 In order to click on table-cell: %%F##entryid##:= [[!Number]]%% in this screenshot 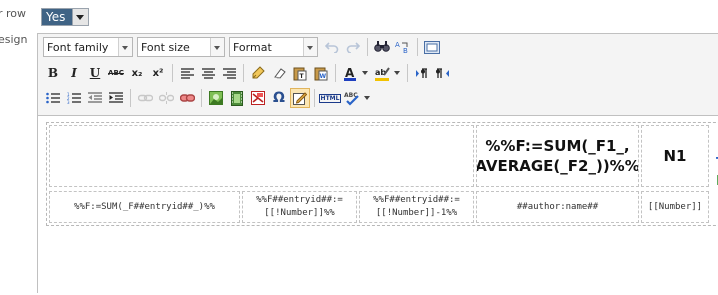, I will do `click(299, 207)`.